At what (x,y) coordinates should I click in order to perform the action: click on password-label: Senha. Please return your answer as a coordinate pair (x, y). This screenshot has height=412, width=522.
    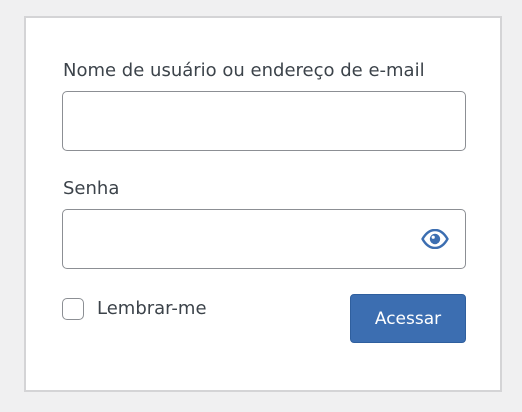
    Looking at the image, I should click on (91, 188).